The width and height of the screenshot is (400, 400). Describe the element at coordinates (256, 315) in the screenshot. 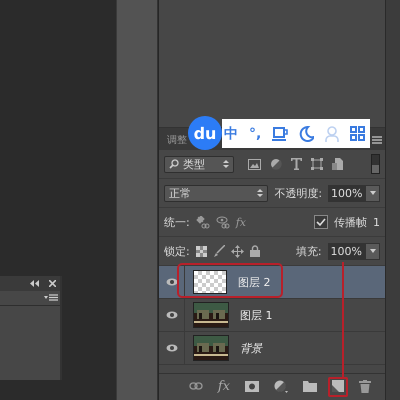

I see `layer-name: 图层 1` at that location.